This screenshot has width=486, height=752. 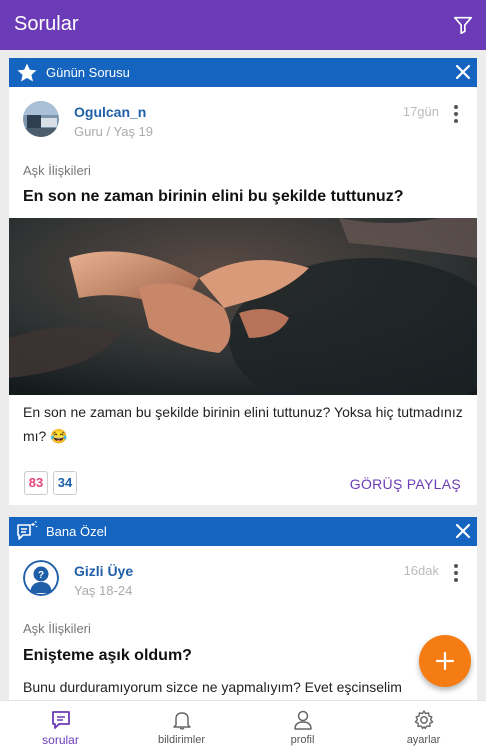 I want to click on add-question-button, so click(x=445, y=661).